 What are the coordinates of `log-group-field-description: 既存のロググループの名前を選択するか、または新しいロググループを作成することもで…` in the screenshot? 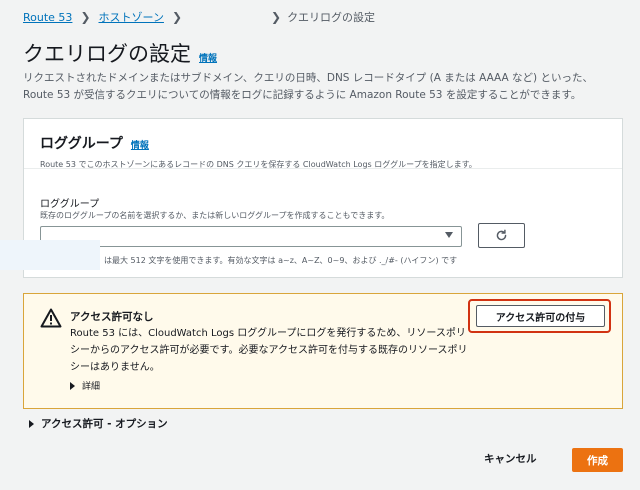 It's located at (215, 215).